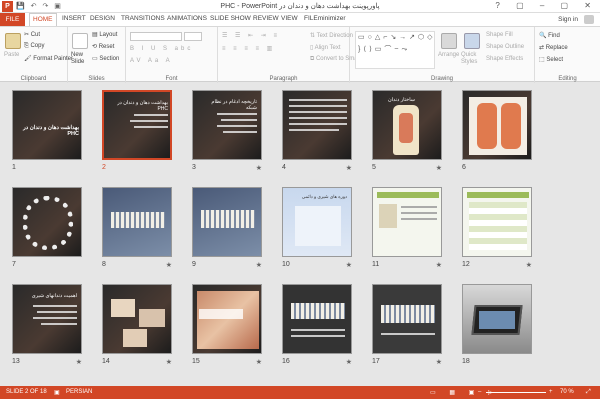 The image size is (600, 399). Describe the element at coordinates (266, 18) in the screenshot. I see `tab-review: REVIEW` at that location.